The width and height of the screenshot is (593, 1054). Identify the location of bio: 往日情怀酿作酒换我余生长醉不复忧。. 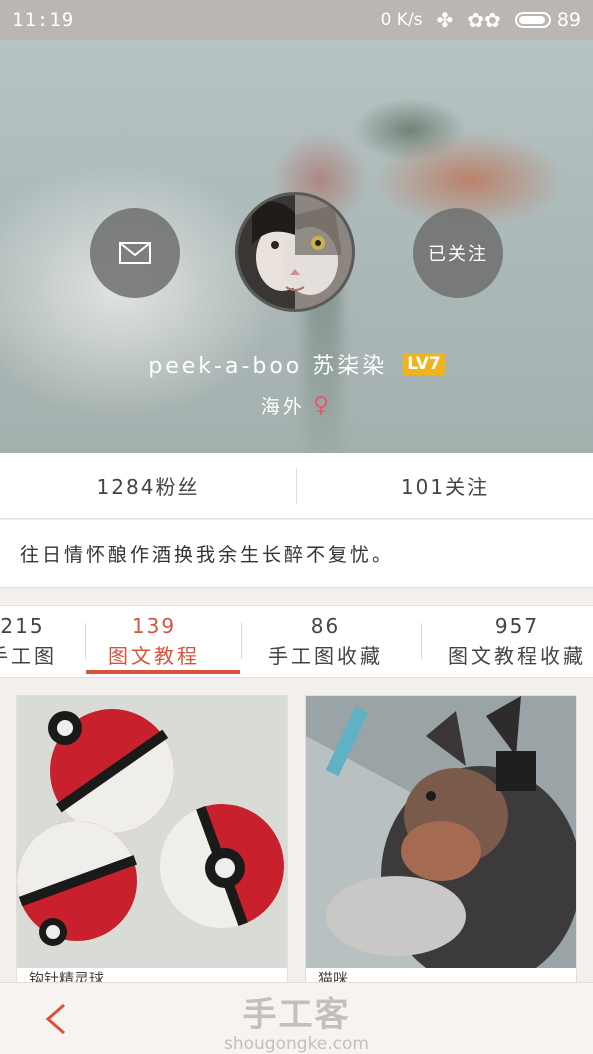
(296, 554).